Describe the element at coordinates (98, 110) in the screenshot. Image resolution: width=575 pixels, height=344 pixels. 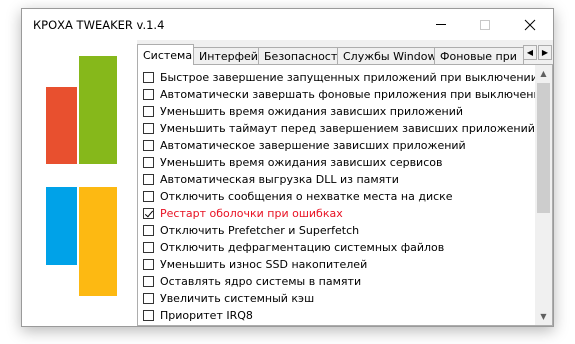
I see `logo-tile-green` at that location.